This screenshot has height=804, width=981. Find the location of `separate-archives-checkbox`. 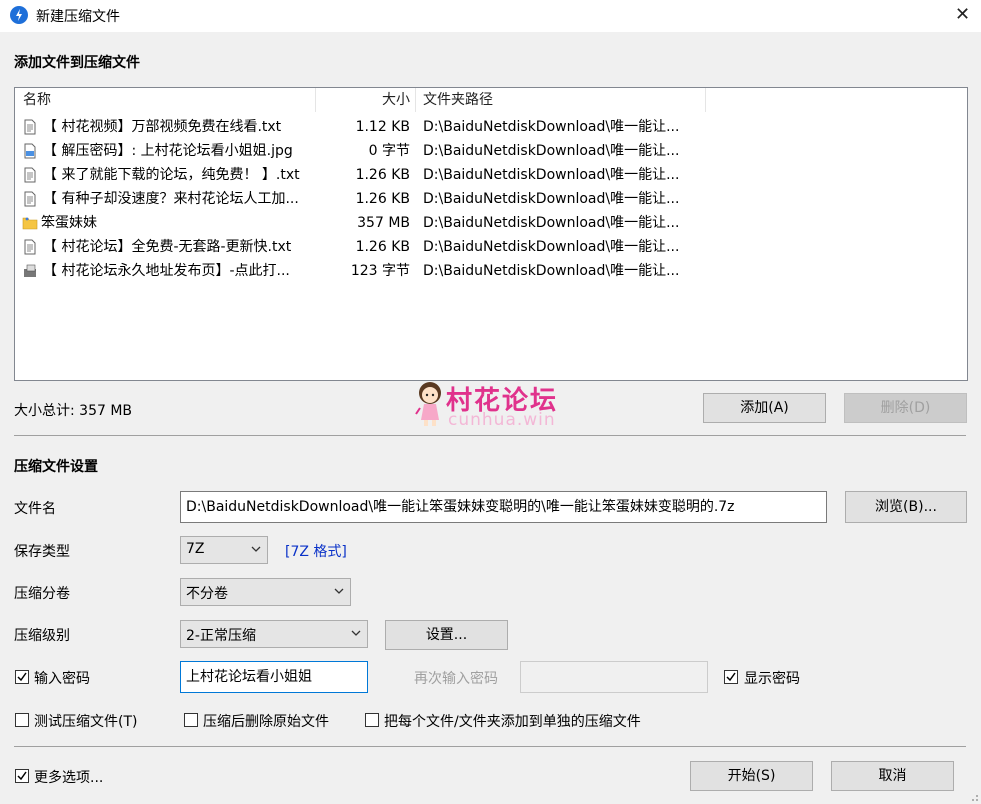

separate-archives-checkbox is located at coordinates (372, 720).